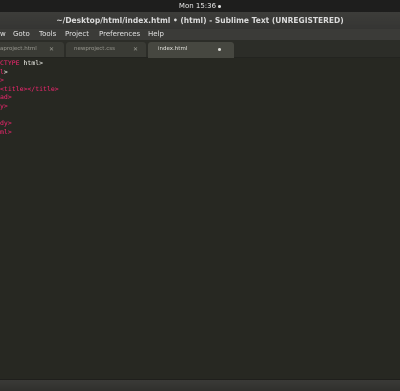 This screenshot has width=400, height=391. I want to click on tab-label: aproject.html, so click(18, 49).